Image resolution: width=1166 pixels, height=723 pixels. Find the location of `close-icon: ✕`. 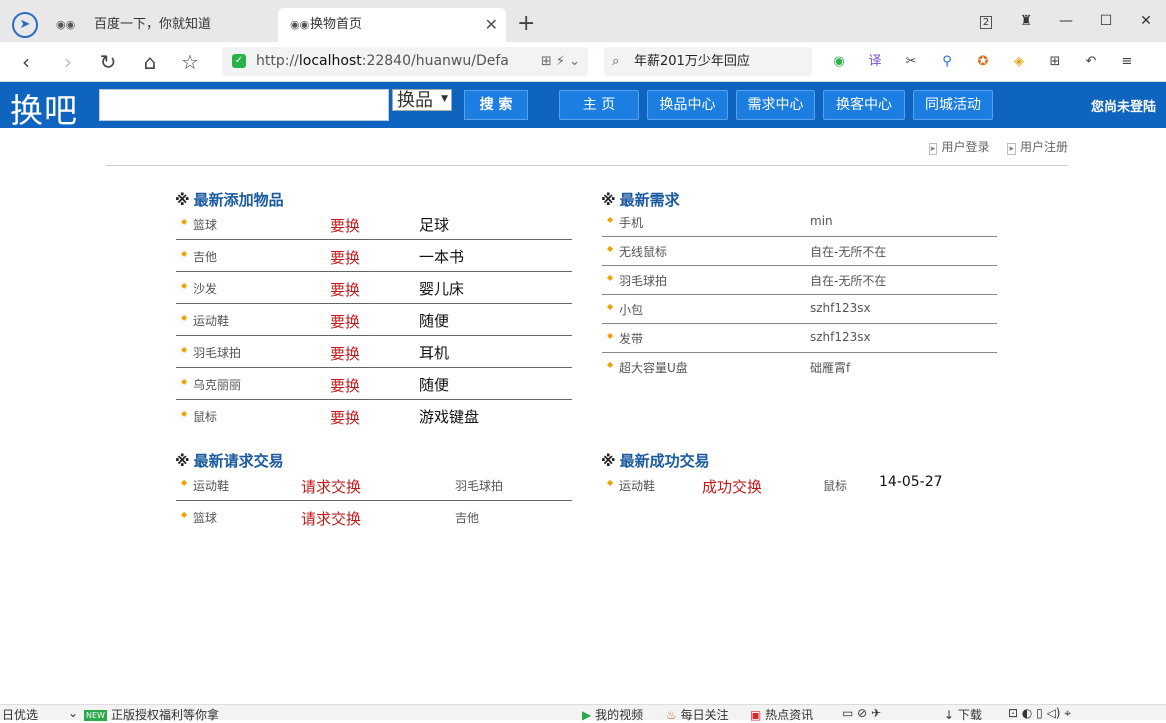

close-icon: ✕ is located at coordinates (491, 25).